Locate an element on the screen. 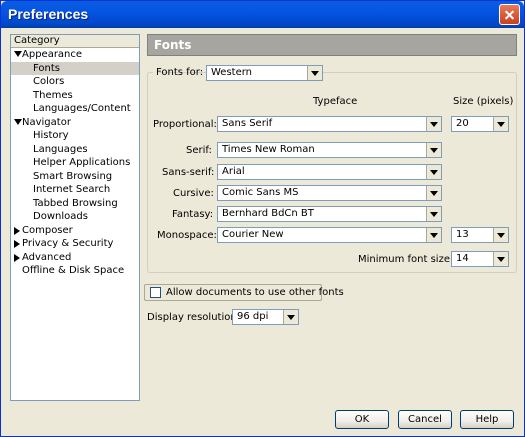 Image resolution: width=525 pixels, height=437 pixels. sidebar-item-composer: Composer is located at coordinates (75, 231).